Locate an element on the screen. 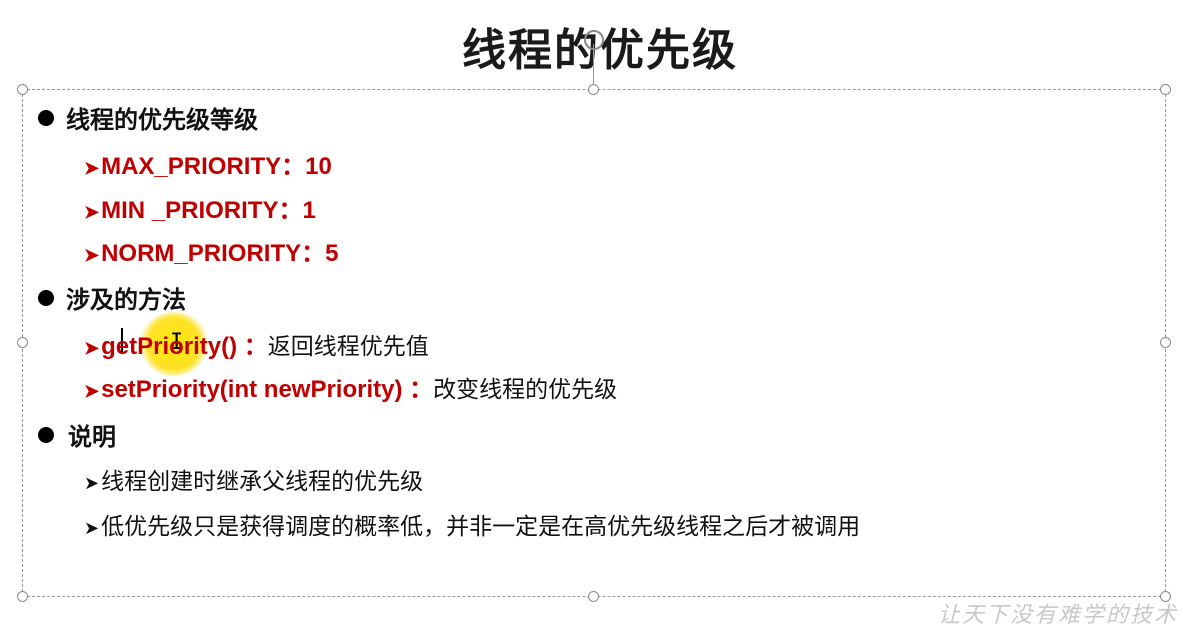 This screenshot has width=1200, height=639. resize-handle-right is located at coordinates (1165, 342).